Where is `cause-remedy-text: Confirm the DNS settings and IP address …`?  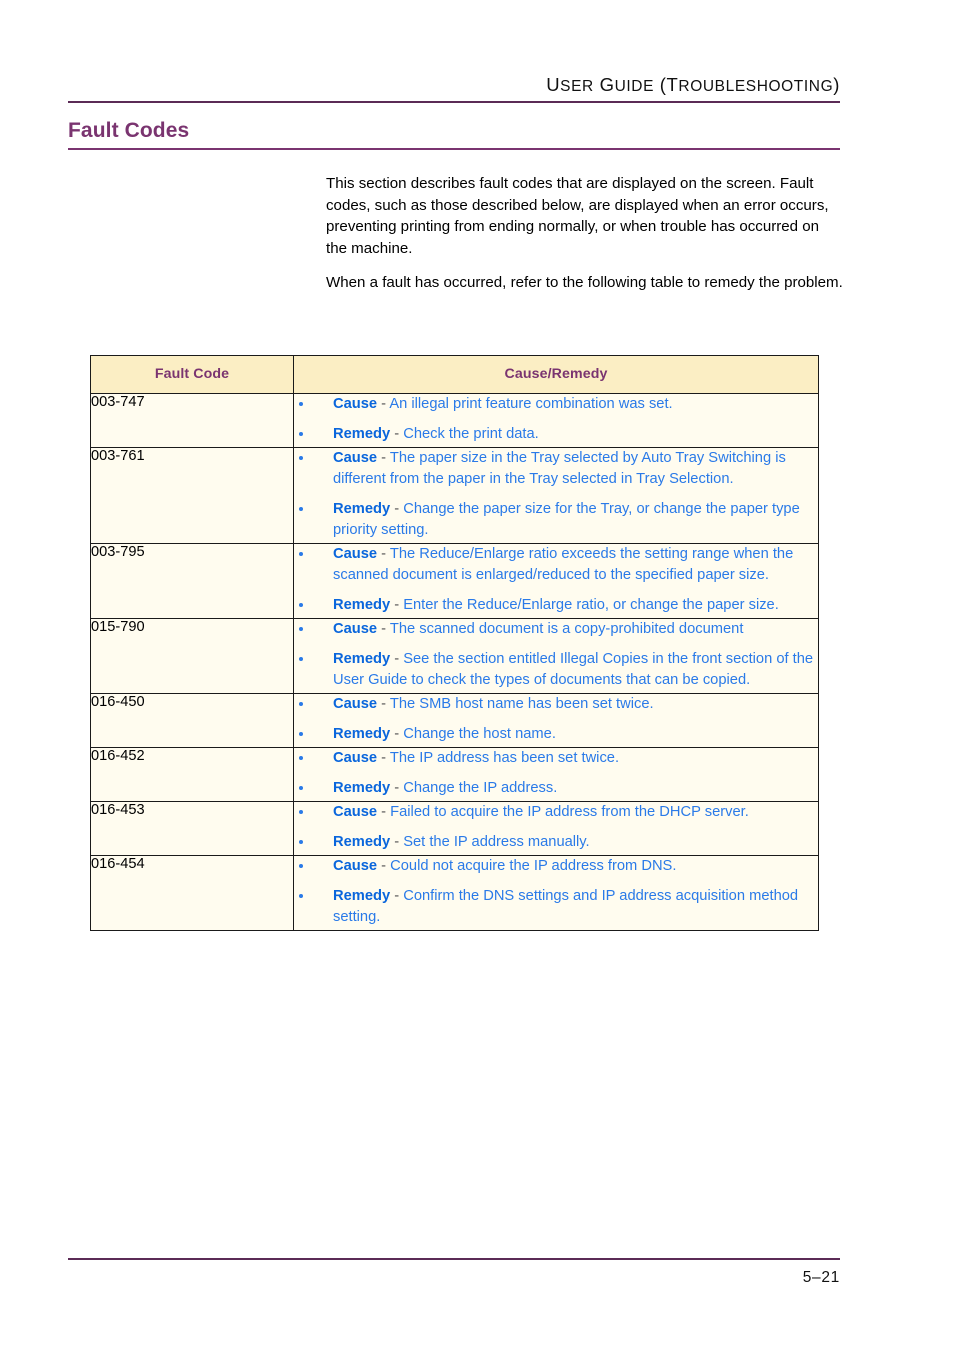 cause-remedy-text: Confirm the DNS settings and IP address … is located at coordinates (566, 906).